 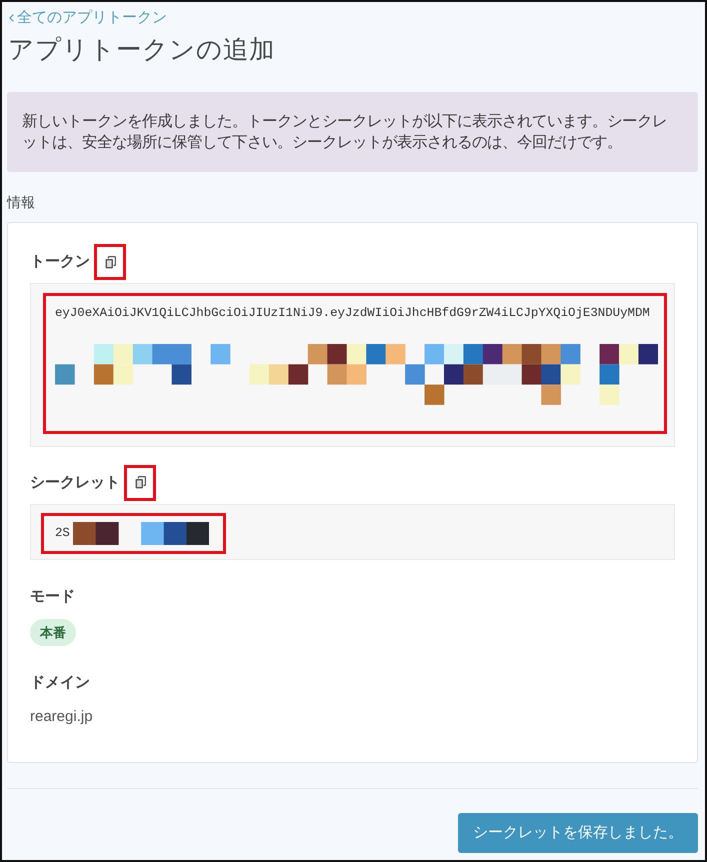 I want to click on token-text: eyJ0eXAiOiJKV1QiLCJhbGciOiJIUzI1NiJ9.eyJzdWIiOiJhcHBfdG9rZW4iLCJpYXQiOjE3NDUyMDM, so click(x=352, y=313).